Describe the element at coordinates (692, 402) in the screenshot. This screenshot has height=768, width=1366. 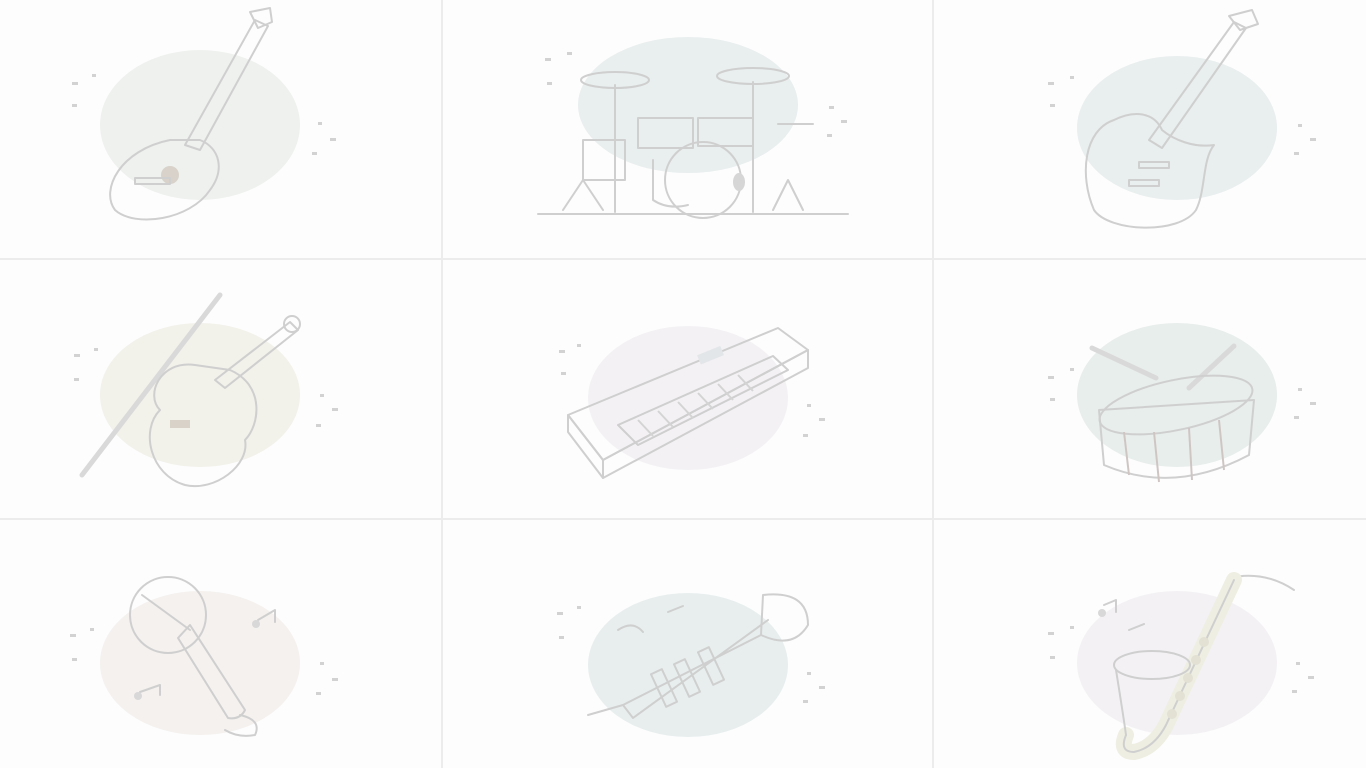
I see `keyboard-icon` at that location.